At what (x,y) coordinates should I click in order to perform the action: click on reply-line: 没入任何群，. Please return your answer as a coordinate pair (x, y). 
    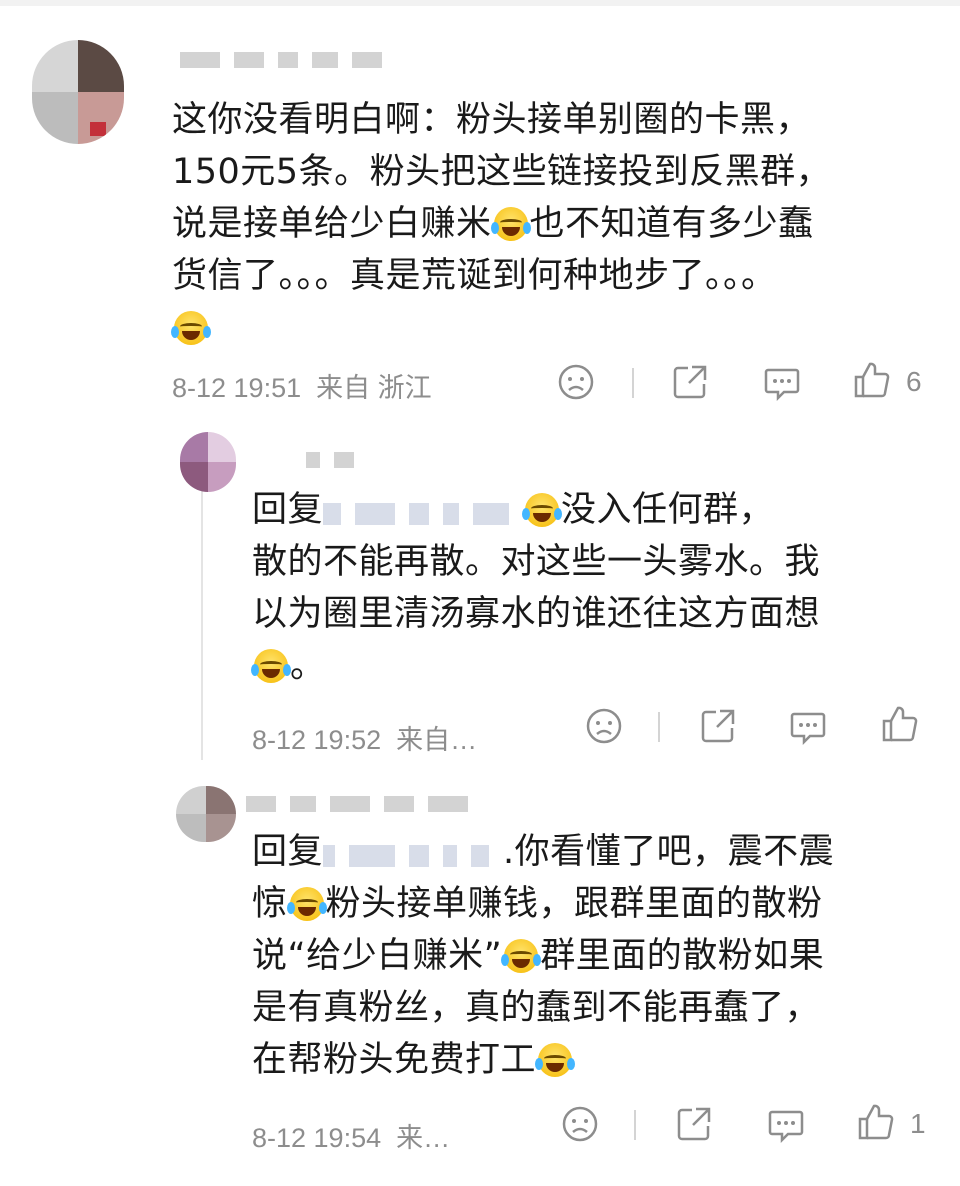
    Looking at the image, I should click on (668, 510).